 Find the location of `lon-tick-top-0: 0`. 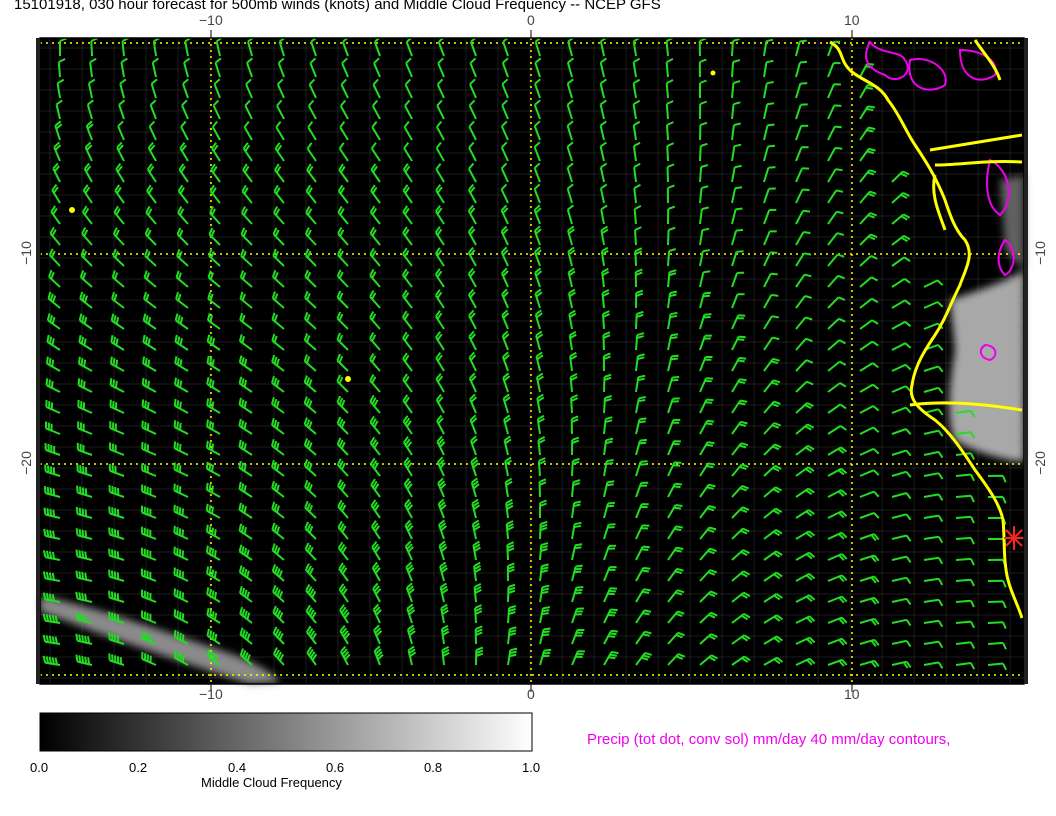

lon-tick-top-0: 0 is located at coordinates (531, 20).